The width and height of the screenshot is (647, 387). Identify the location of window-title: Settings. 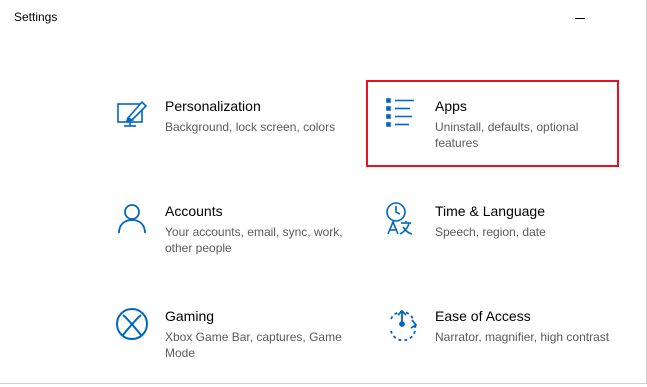
(36, 17).